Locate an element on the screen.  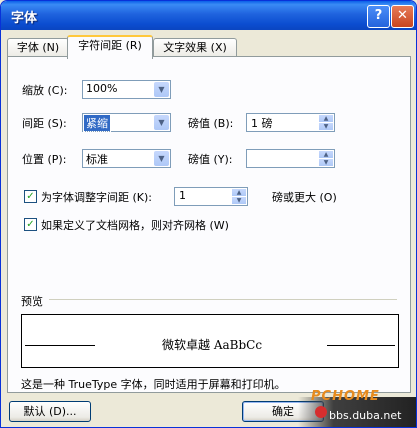
watermark-icon is located at coordinates (321, 412).